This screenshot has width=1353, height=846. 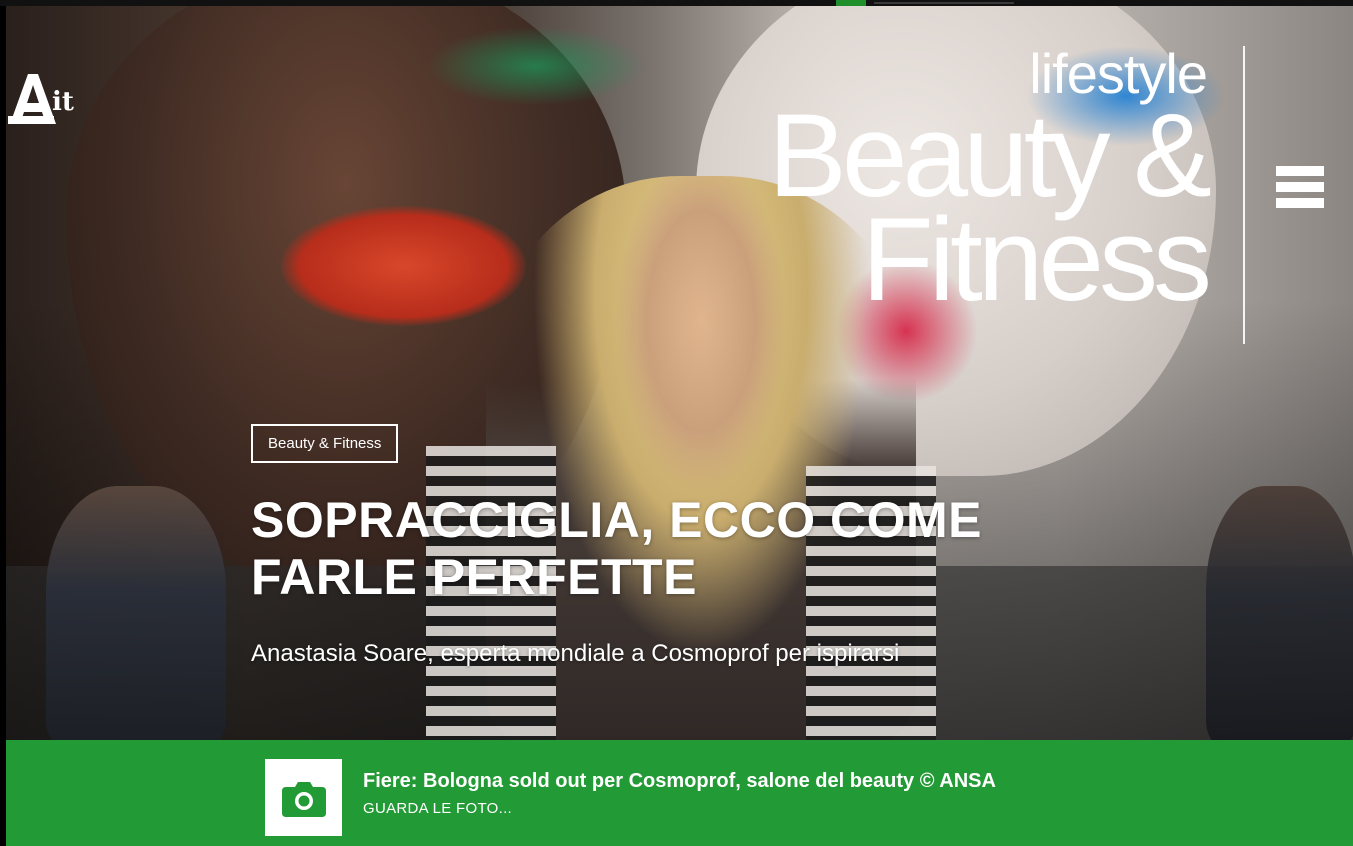 What do you see at coordinates (990, 156) in the screenshot?
I see `section-title-line1: Beauty &` at bounding box center [990, 156].